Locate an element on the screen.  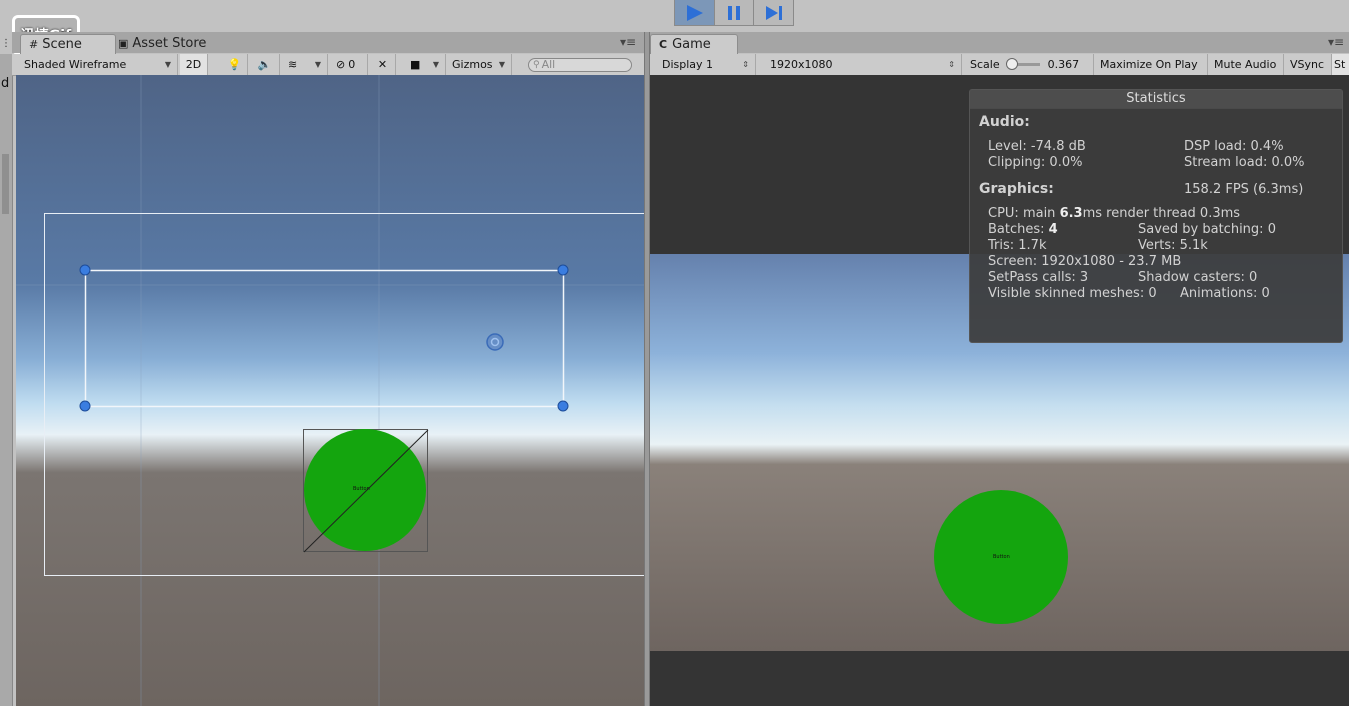
hidden-objects-toggle: ⊘ 0 is located at coordinates (349, 64).